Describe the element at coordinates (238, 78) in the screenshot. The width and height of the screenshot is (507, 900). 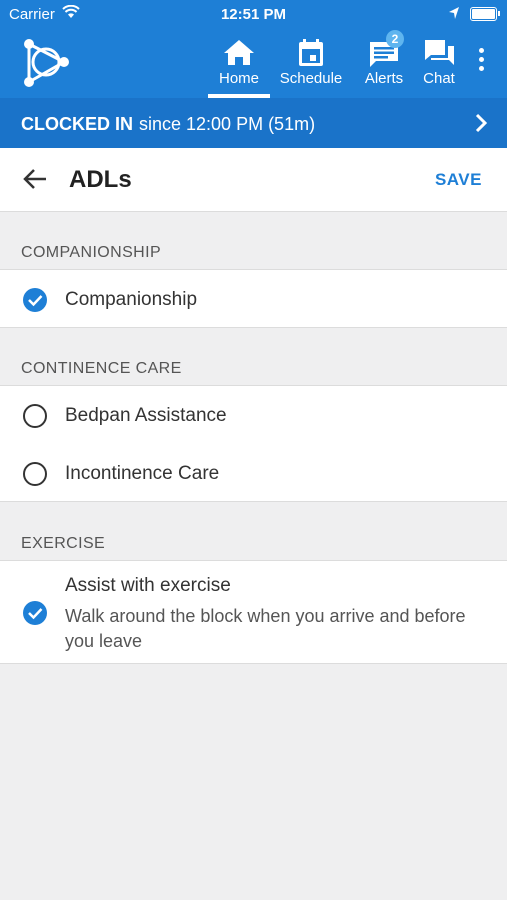
I see `nav-home-label: Home` at that location.